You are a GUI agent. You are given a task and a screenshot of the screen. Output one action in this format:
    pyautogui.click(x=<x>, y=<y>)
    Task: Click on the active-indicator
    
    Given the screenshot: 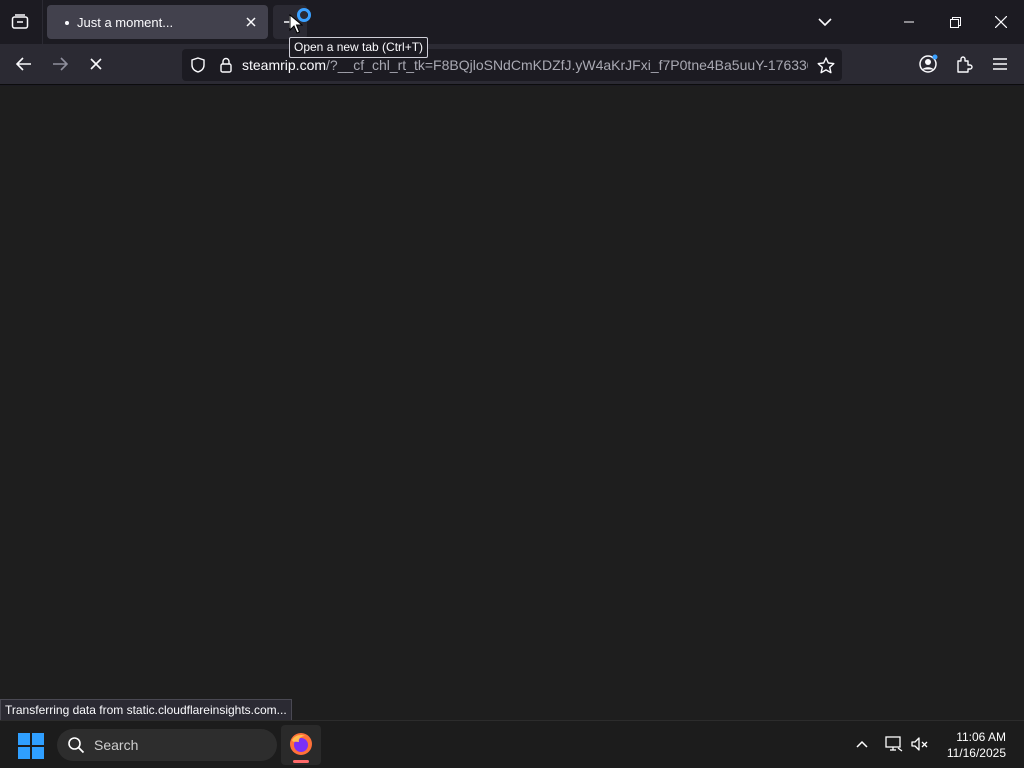 What is the action you would take?
    pyautogui.click(x=301, y=761)
    